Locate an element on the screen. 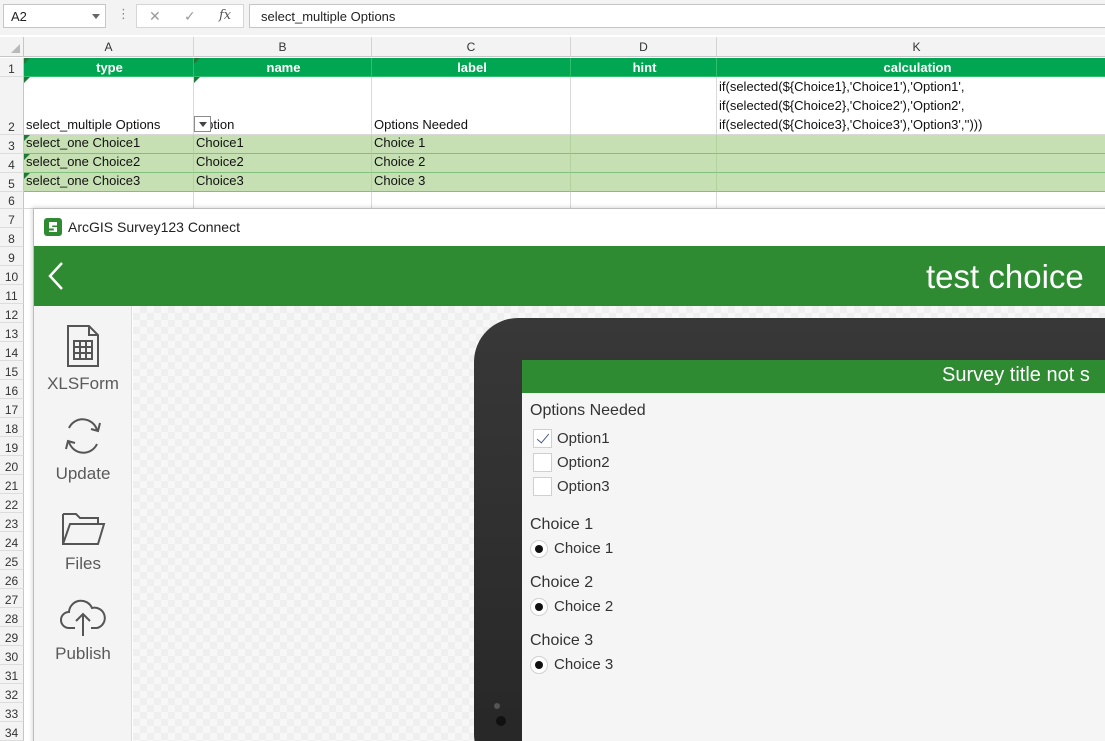 This screenshot has width=1105, height=741. row-header: 18 is located at coordinates (12, 427).